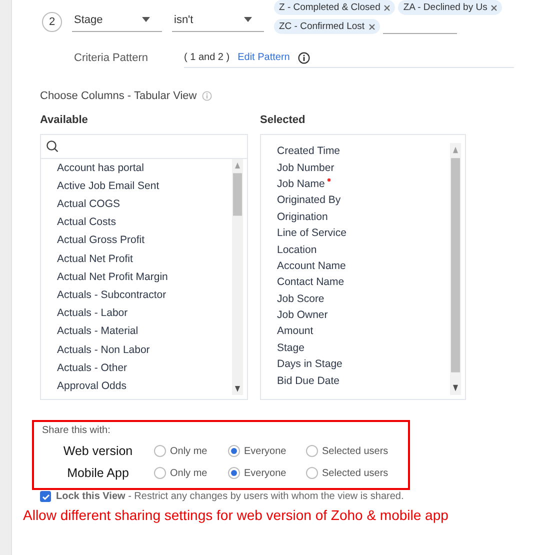 The width and height of the screenshot is (545, 555). What do you see at coordinates (144, 295) in the screenshot?
I see `list-item: Actuals - Subcontractor` at bounding box center [144, 295].